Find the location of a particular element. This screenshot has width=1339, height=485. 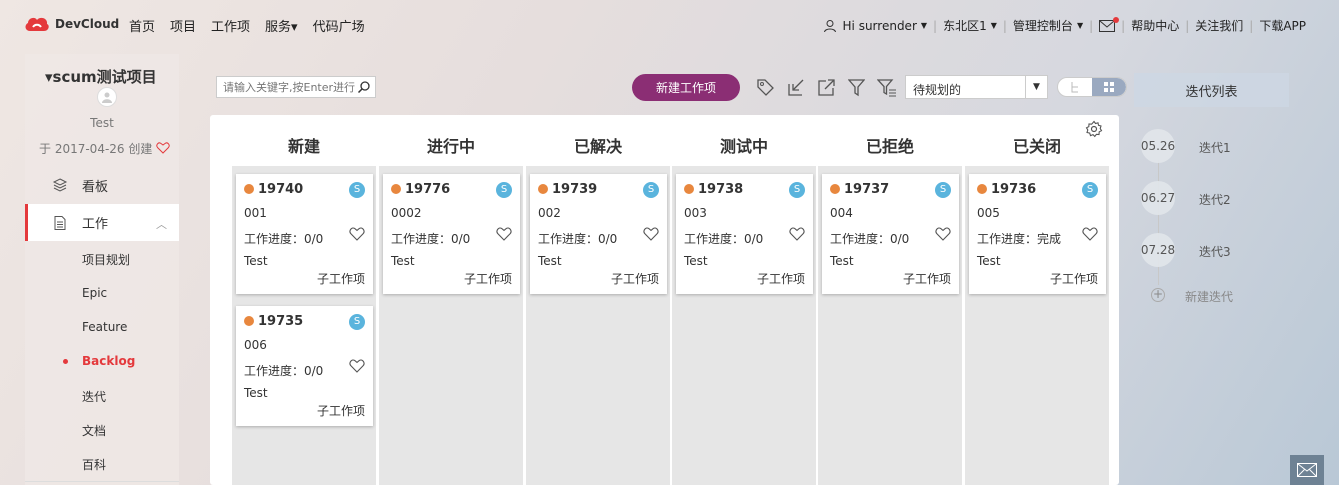

sidebar-sub-feature: Feature is located at coordinates (104, 327).